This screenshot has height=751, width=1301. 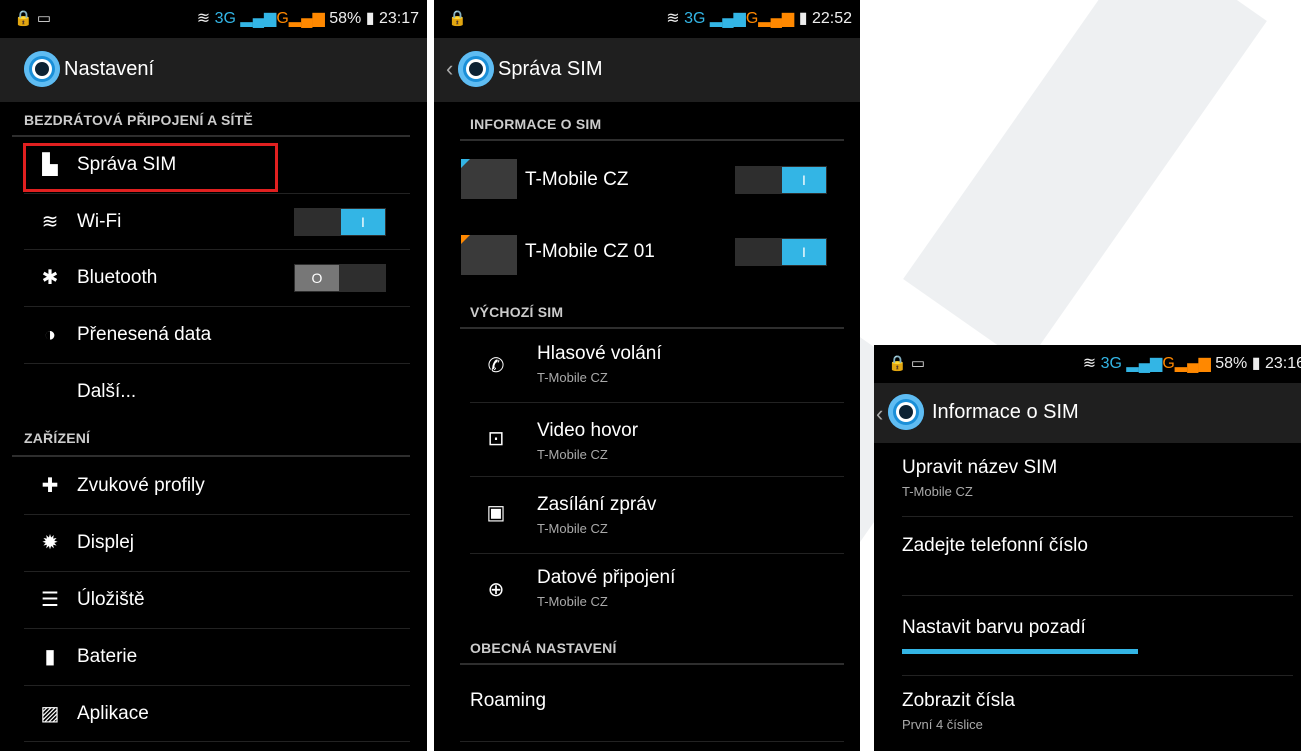 What do you see at coordinates (113, 713) in the screenshot?
I see `item-label: Aplikace` at bounding box center [113, 713].